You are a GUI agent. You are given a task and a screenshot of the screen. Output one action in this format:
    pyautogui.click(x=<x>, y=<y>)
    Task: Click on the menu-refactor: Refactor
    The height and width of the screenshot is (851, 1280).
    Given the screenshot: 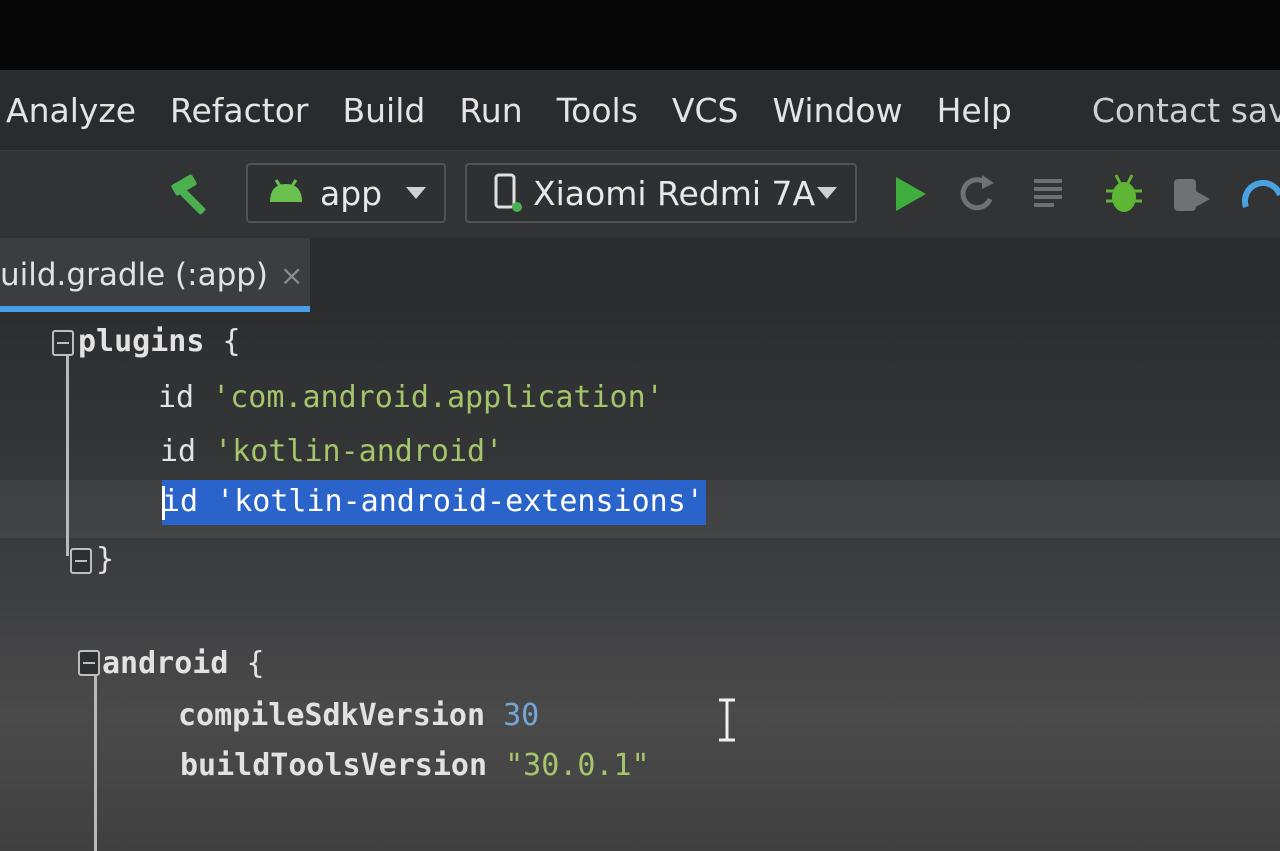 What is the action you would take?
    pyautogui.click(x=239, y=110)
    